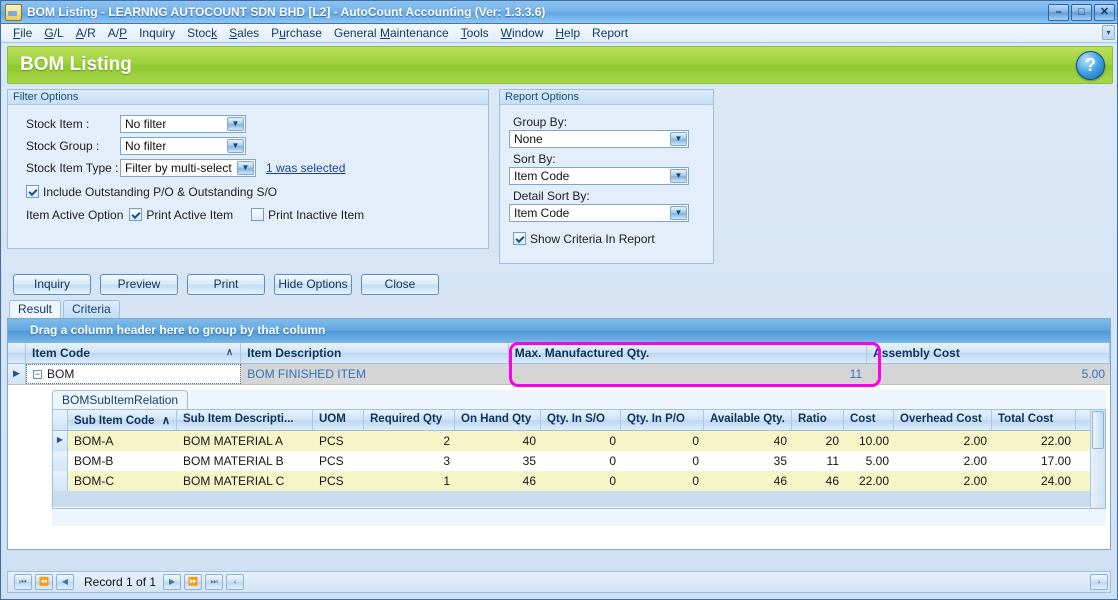  Describe the element at coordinates (662, 420) in the screenshot. I see `detail-column-header-qty-in-po: Qty. In P/O` at that location.